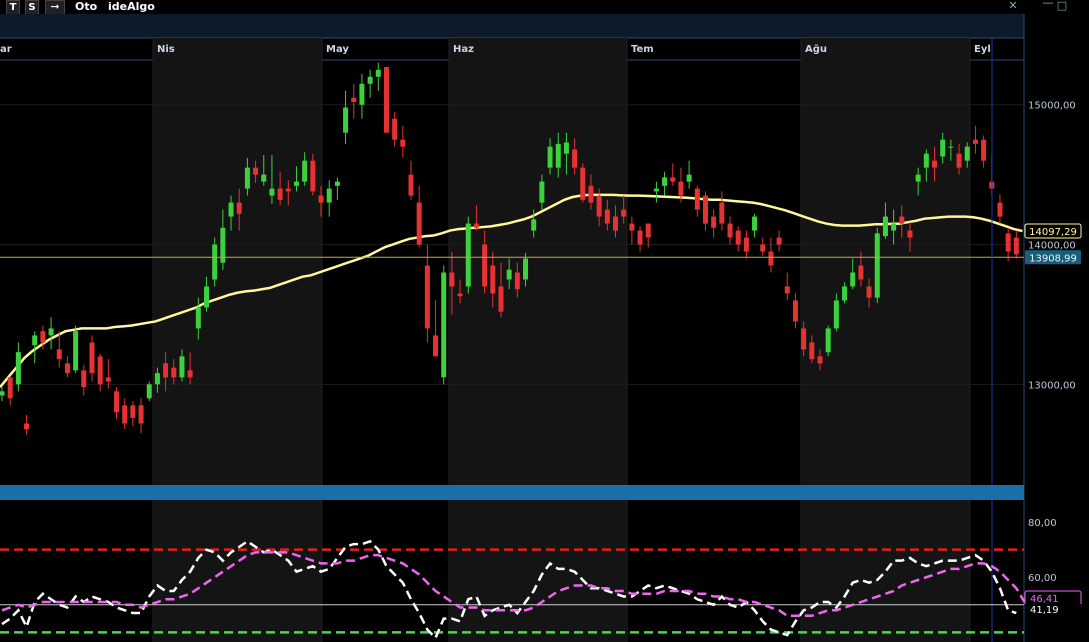 The height and width of the screenshot is (642, 1089). What do you see at coordinates (512, 492) in the screenshot?
I see `pane-separator` at bounding box center [512, 492].